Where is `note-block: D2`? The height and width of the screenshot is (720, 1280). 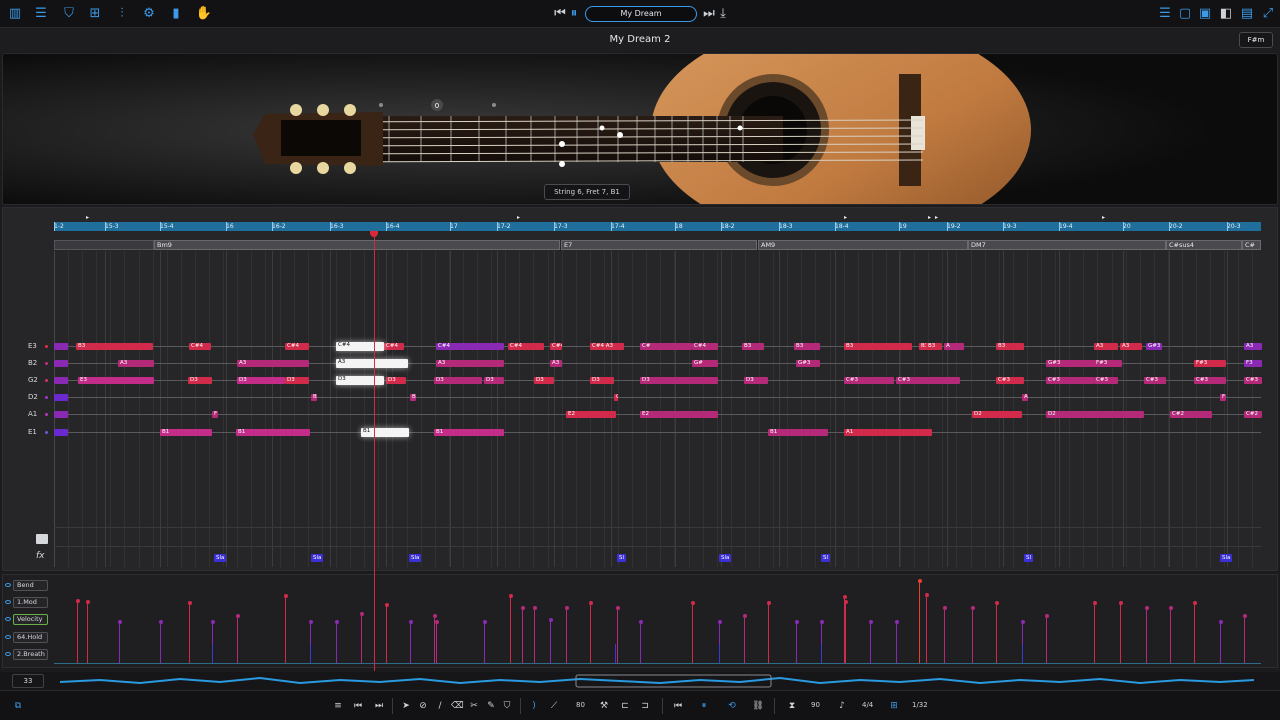 note-block: D2 is located at coordinates (1095, 414).